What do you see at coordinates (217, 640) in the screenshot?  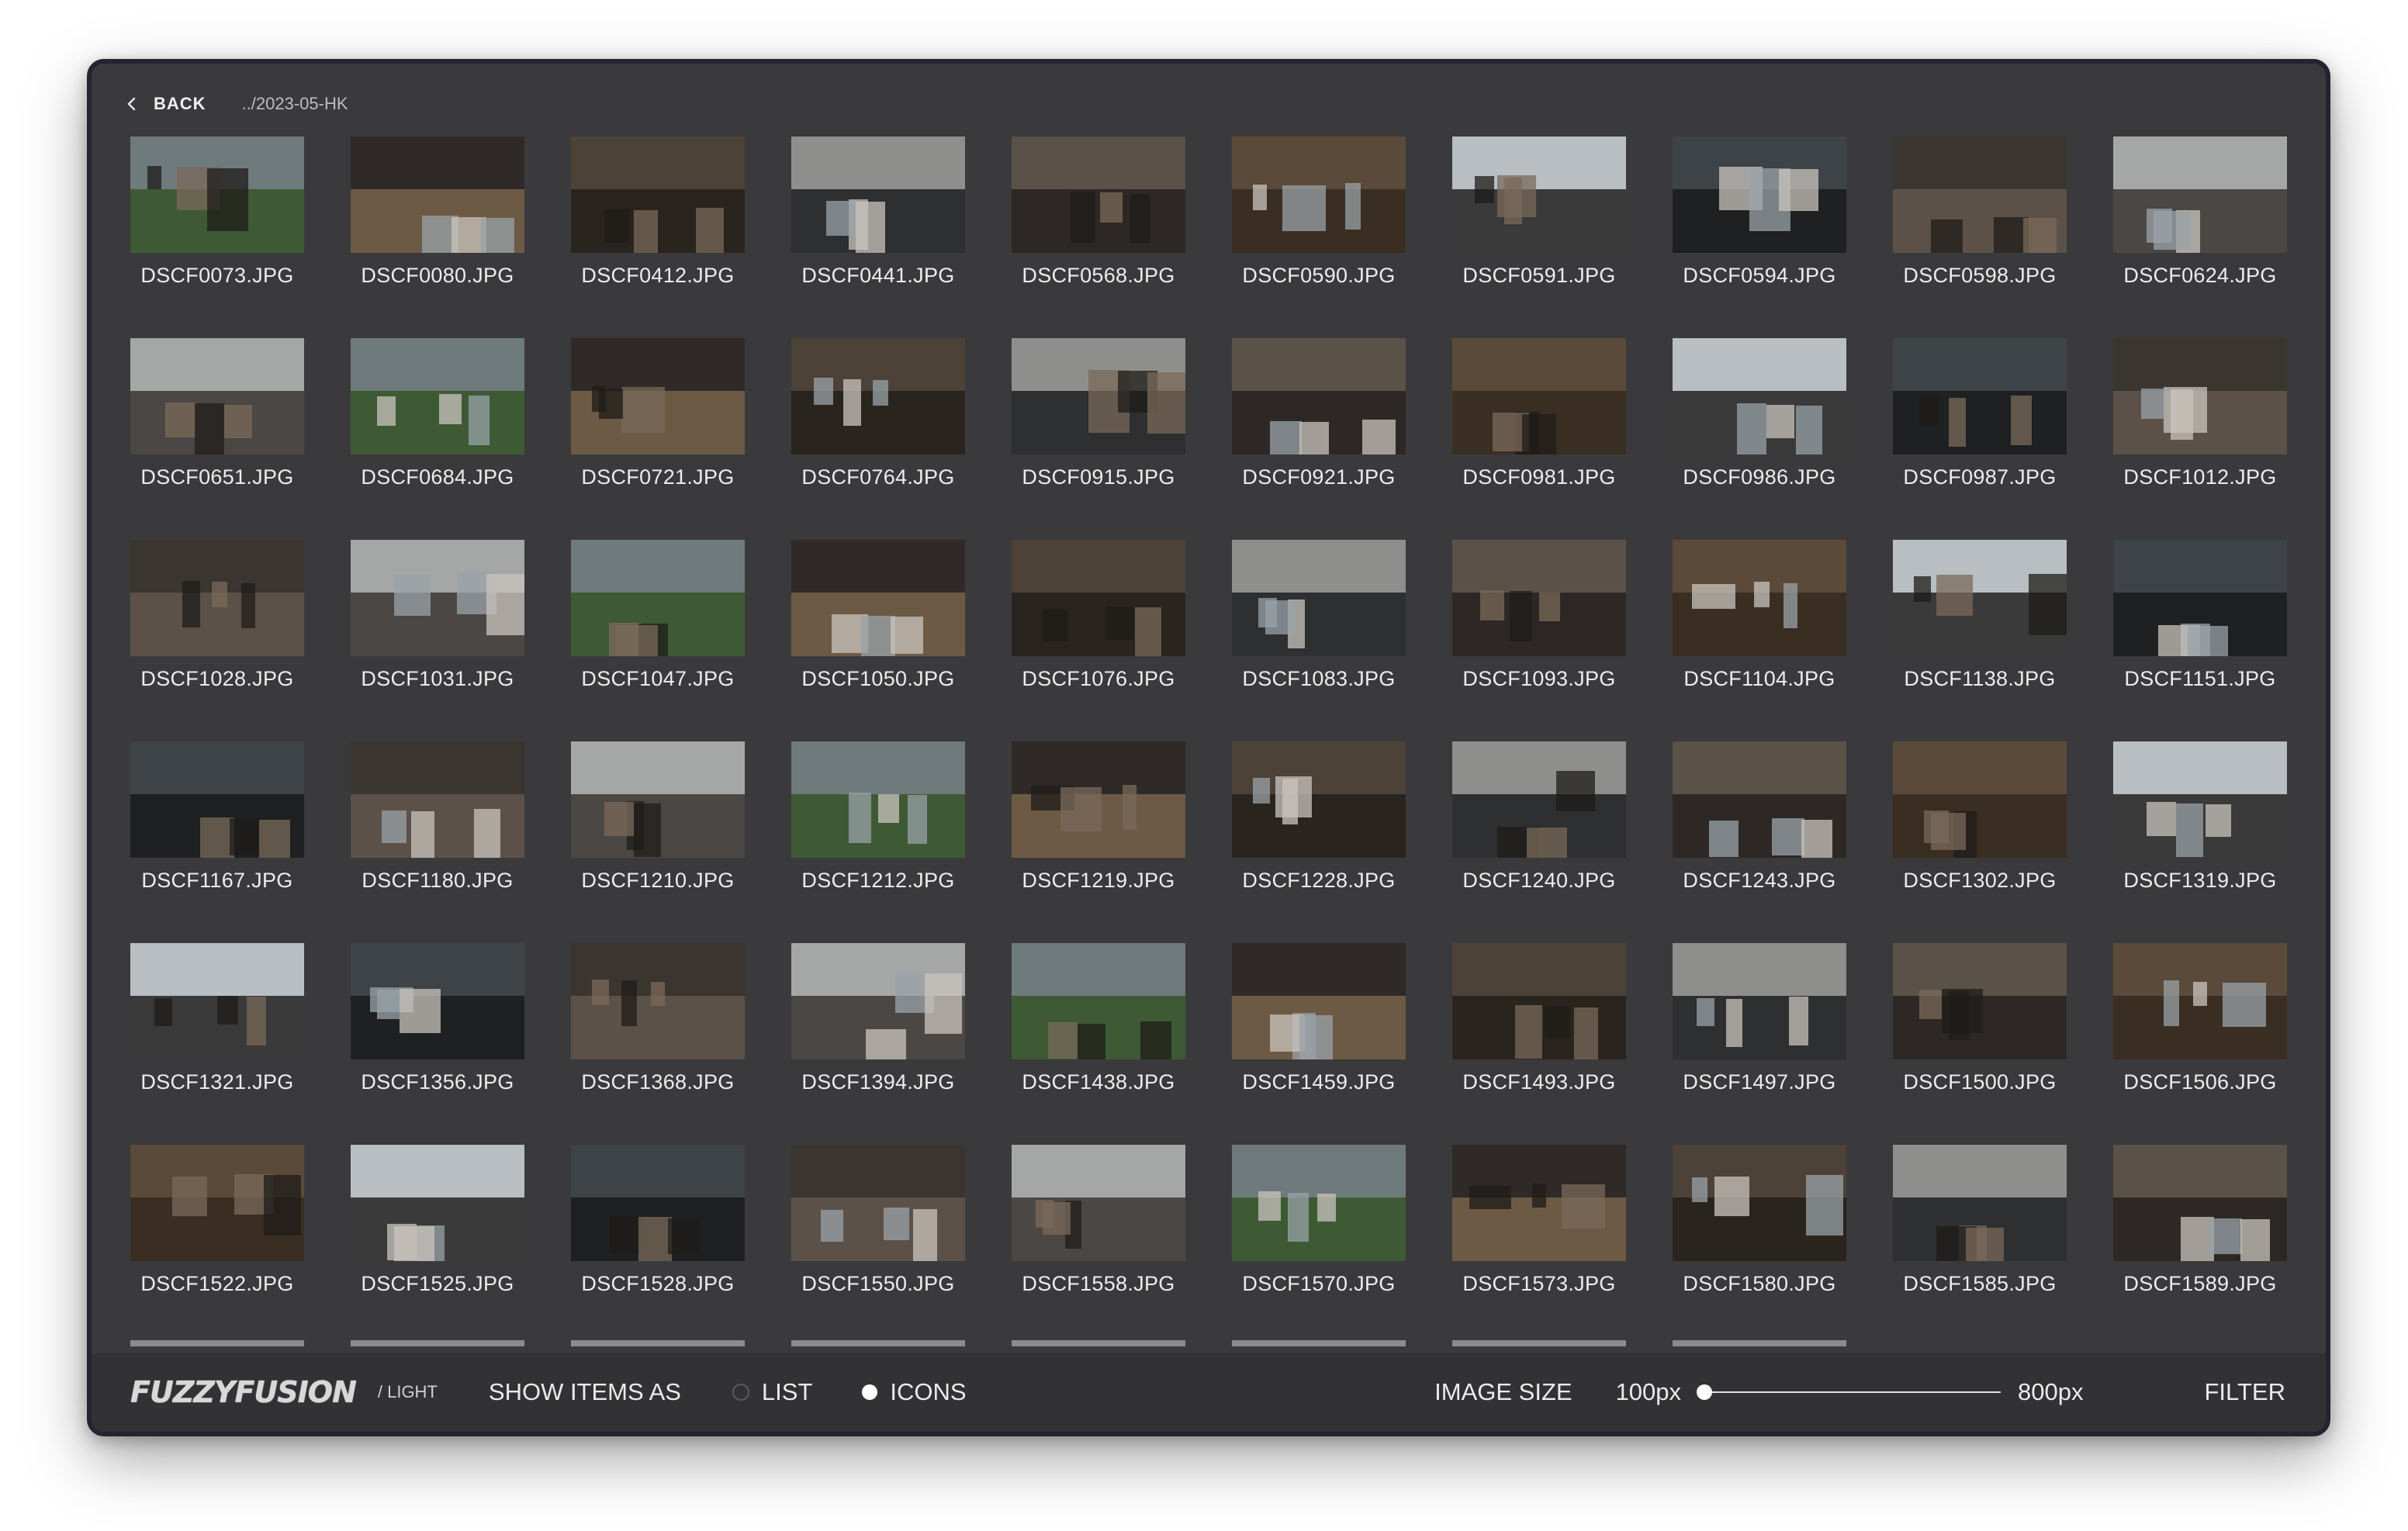 I see `thumbnail-tile: DSCF1028.JPG` at bounding box center [217, 640].